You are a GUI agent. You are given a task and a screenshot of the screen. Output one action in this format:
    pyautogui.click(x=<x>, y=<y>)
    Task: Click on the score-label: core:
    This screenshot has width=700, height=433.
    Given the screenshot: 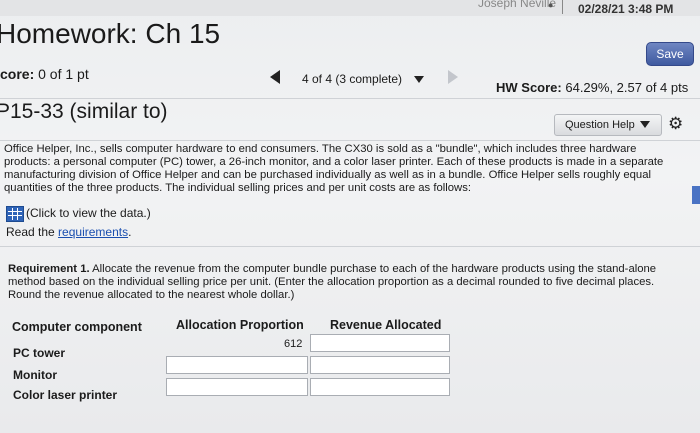 What is the action you would take?
    pyautogui.click(x=17, y=74)
    